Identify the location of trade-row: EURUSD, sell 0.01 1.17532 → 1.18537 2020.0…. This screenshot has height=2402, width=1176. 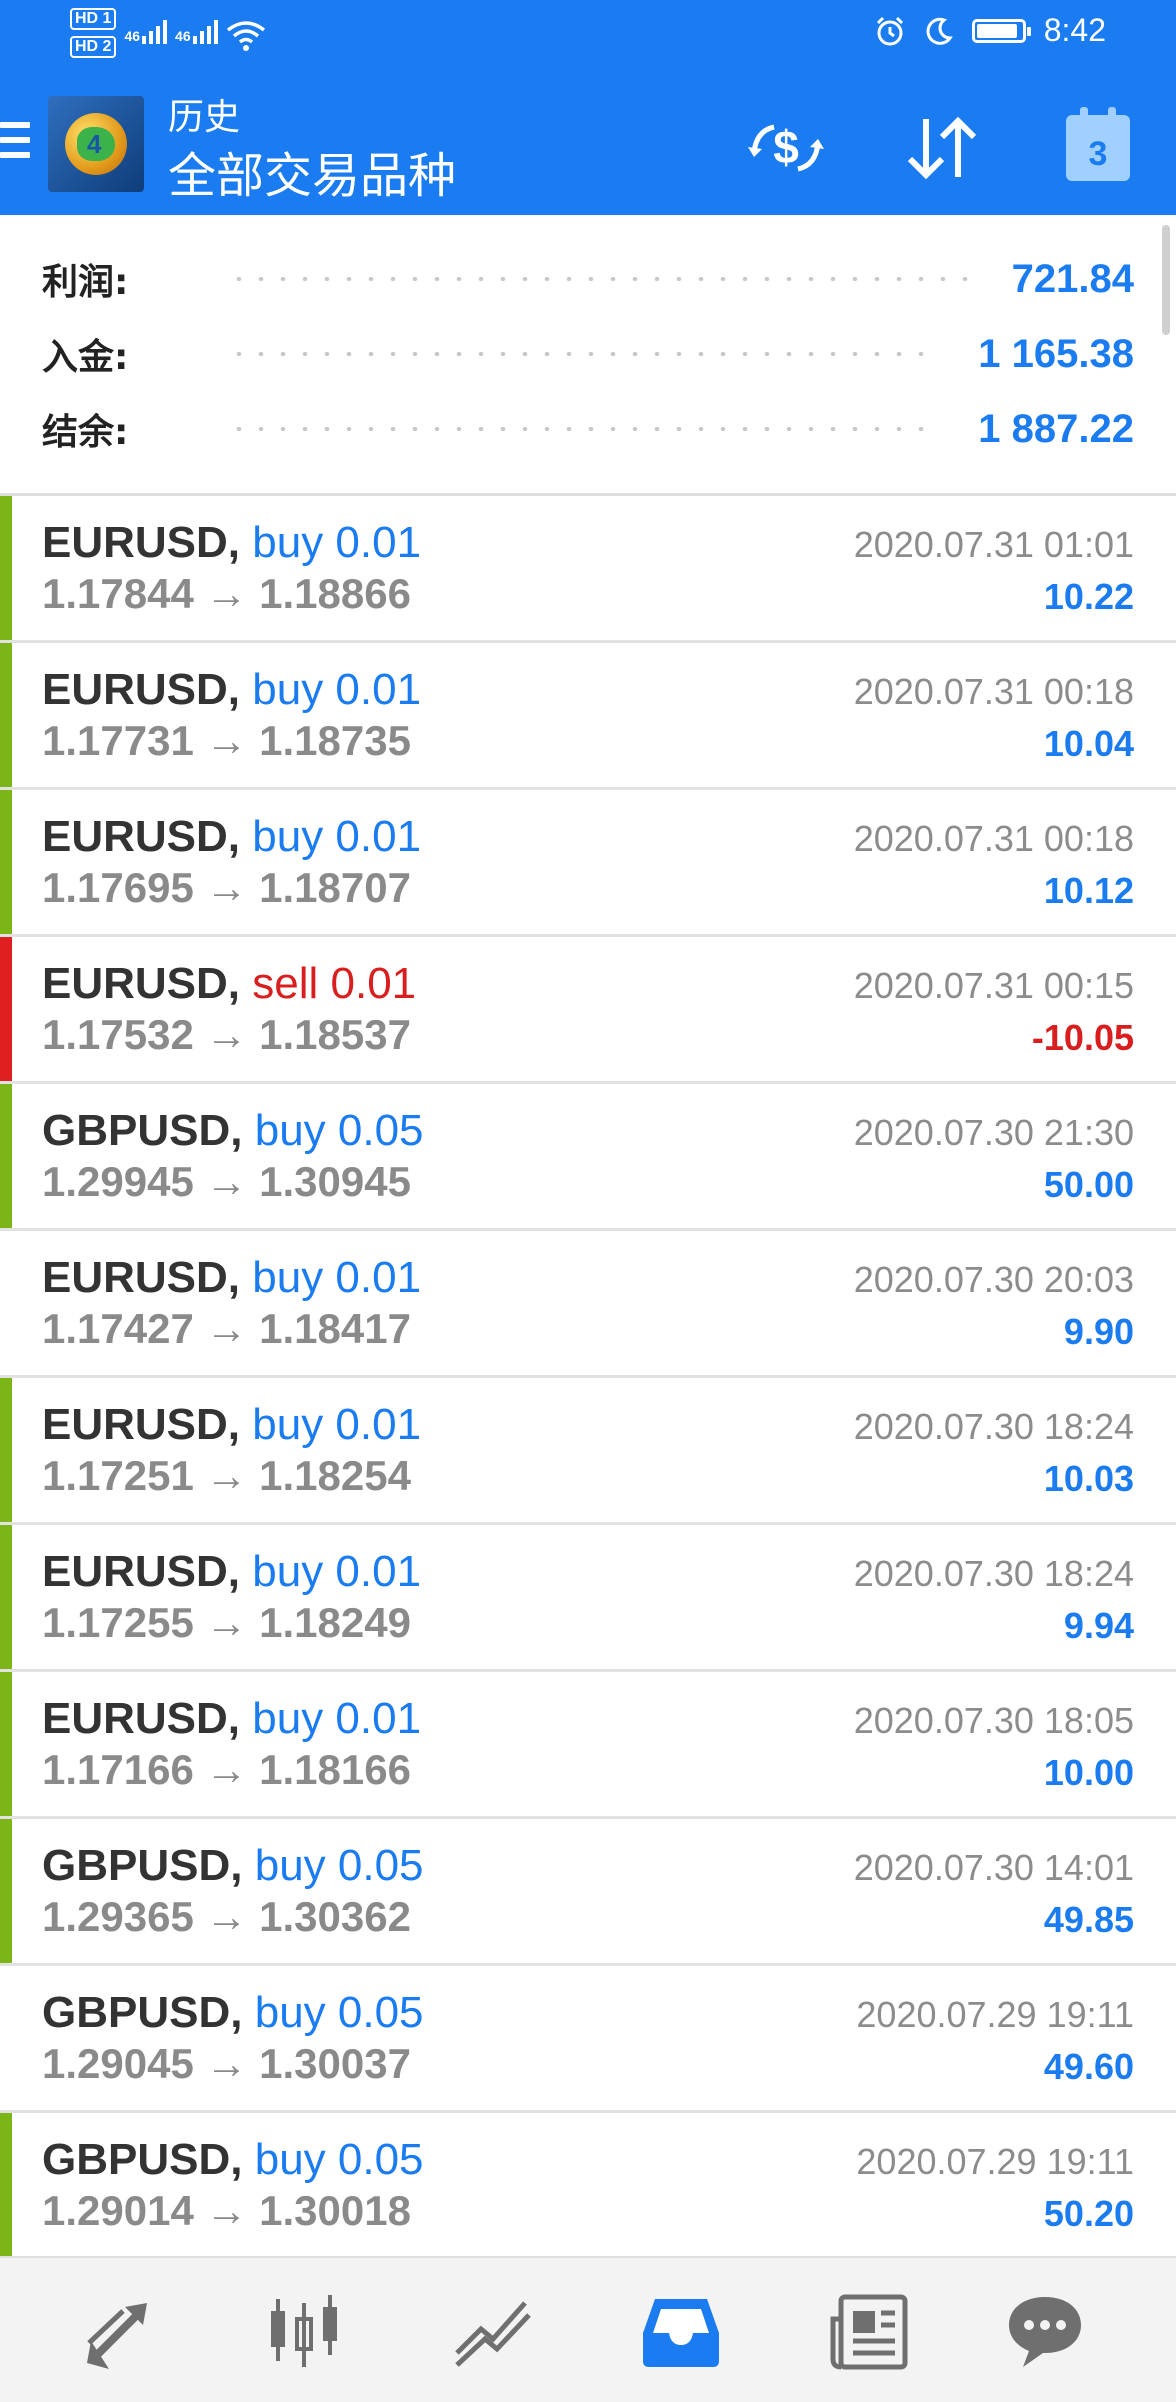
(588, 1010).